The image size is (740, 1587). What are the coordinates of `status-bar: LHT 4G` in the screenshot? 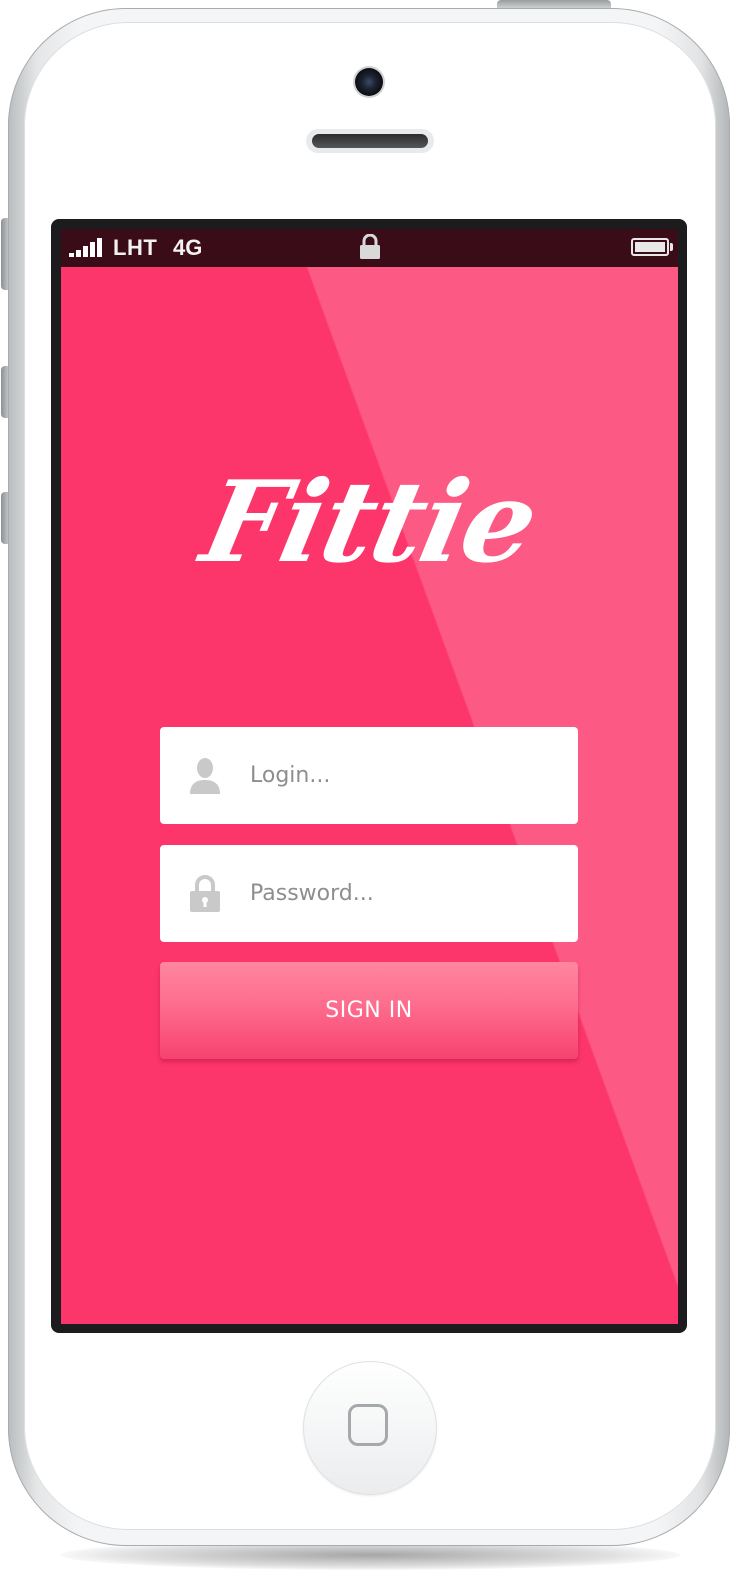 It's located at (369, 248).